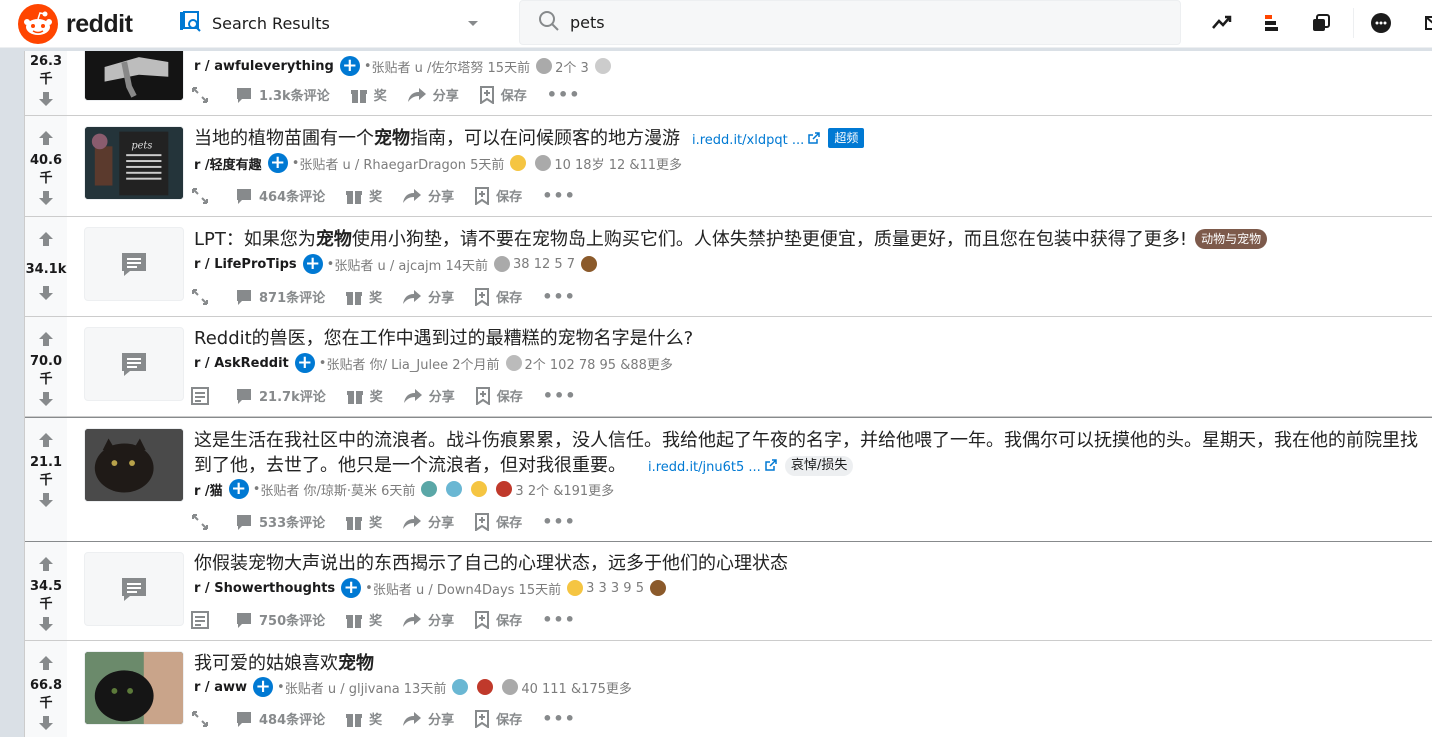  I want to click on post-thumbnail: pets, so click(134, 163).